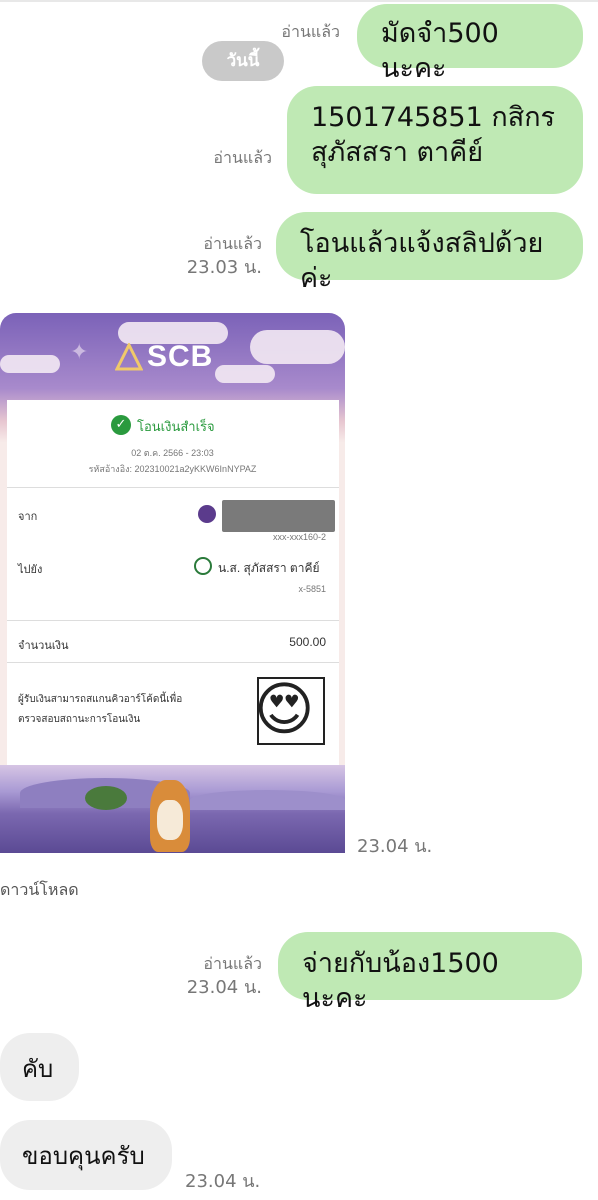  What do you see at coordinates (216, 256) in the screenshot?
I see `message-meta: อ่านแล้ว 23.03 น.` at bounding box center [216, 256].